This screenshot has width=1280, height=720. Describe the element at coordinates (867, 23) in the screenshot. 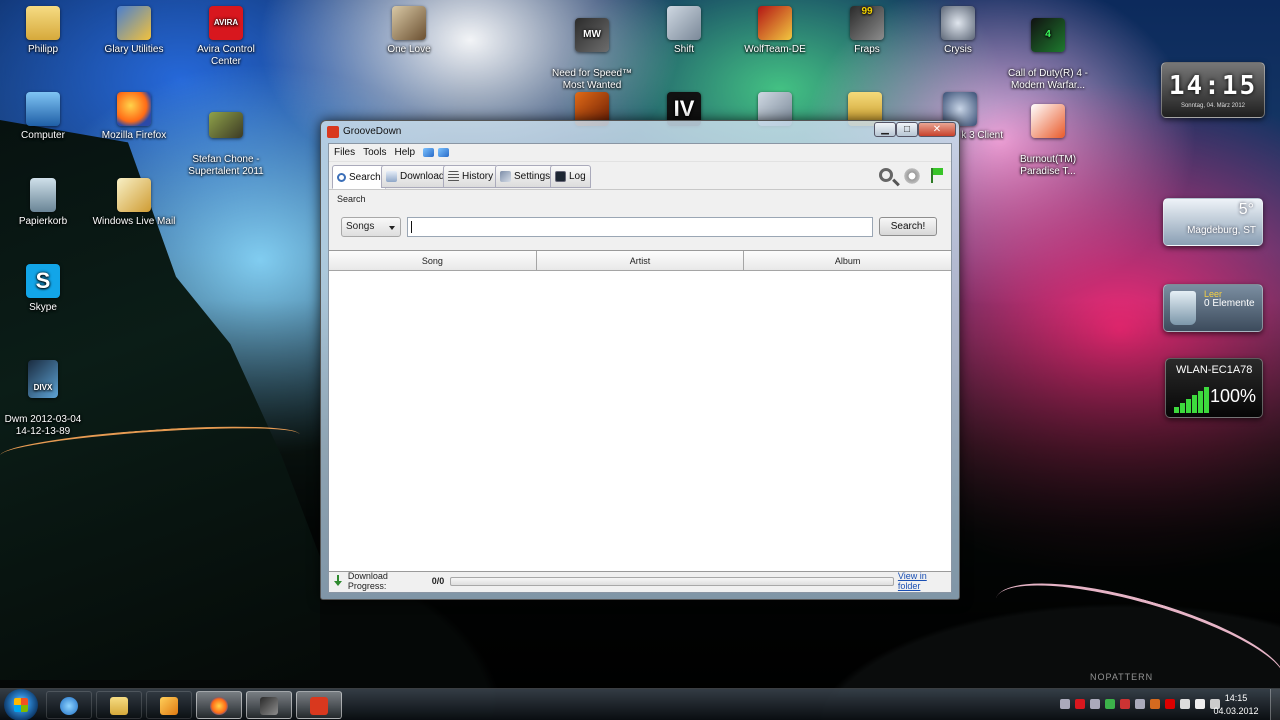

I see `fraps-icon: 99` at that location.